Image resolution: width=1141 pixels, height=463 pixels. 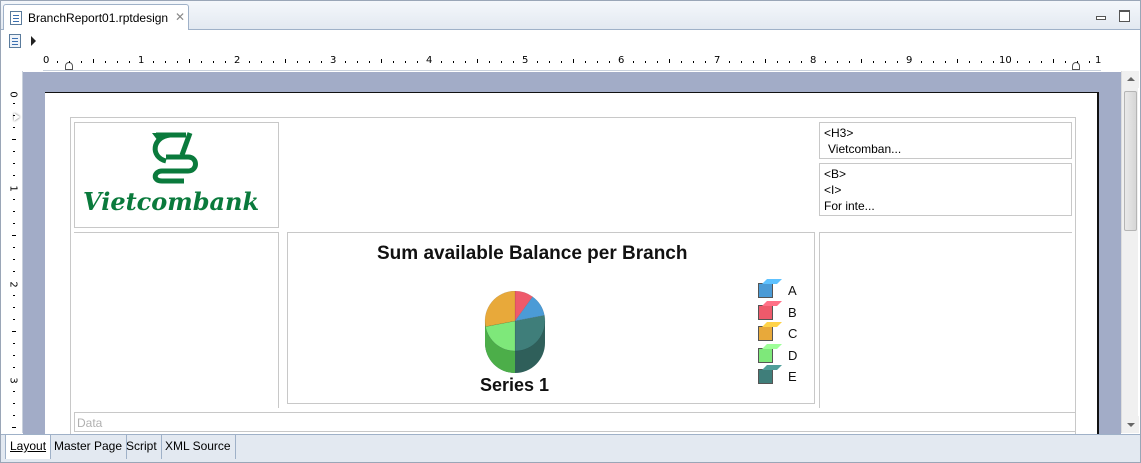 I want to click on legend-item: A, so click(x=783, y=291).